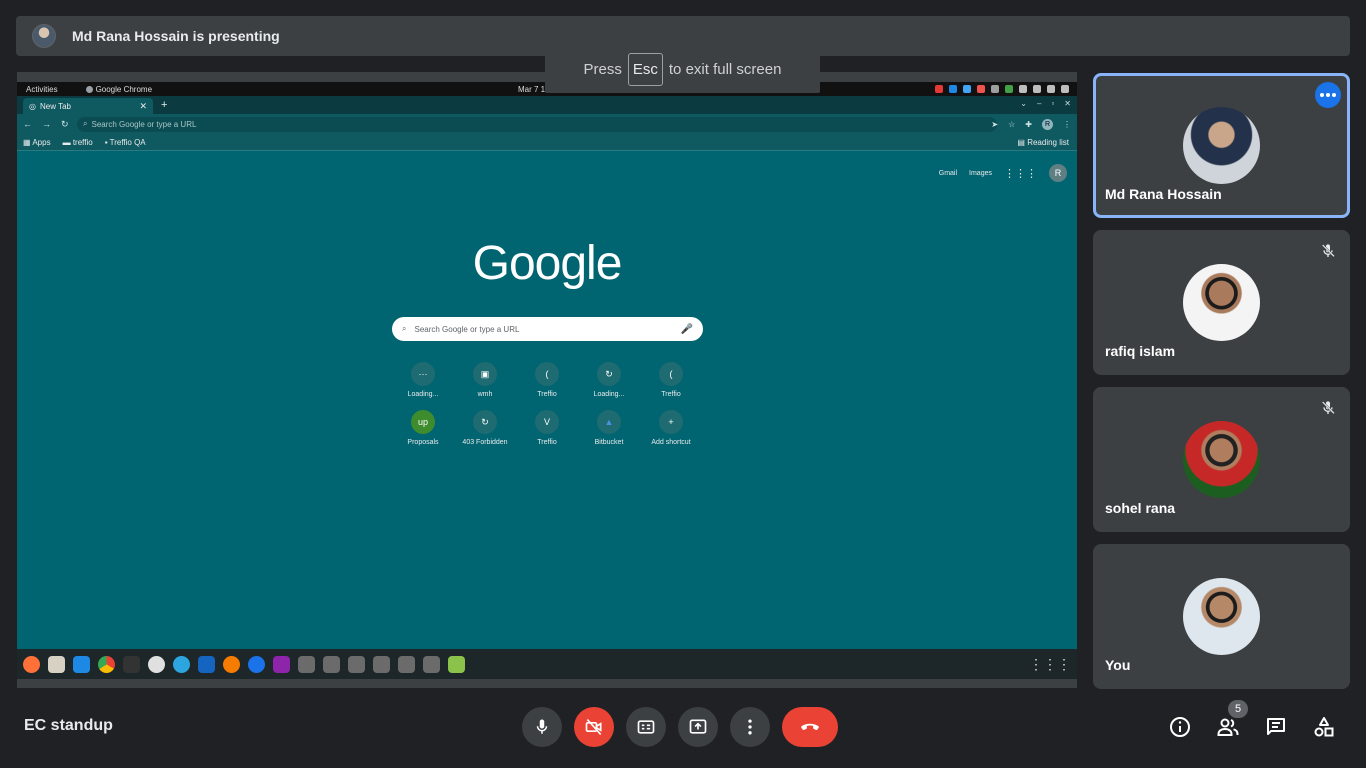  What do you see at coordinates (1028, 124) in the screenshot?
I see `extensions-icon: ✚` at bounding box center [1028, 124].